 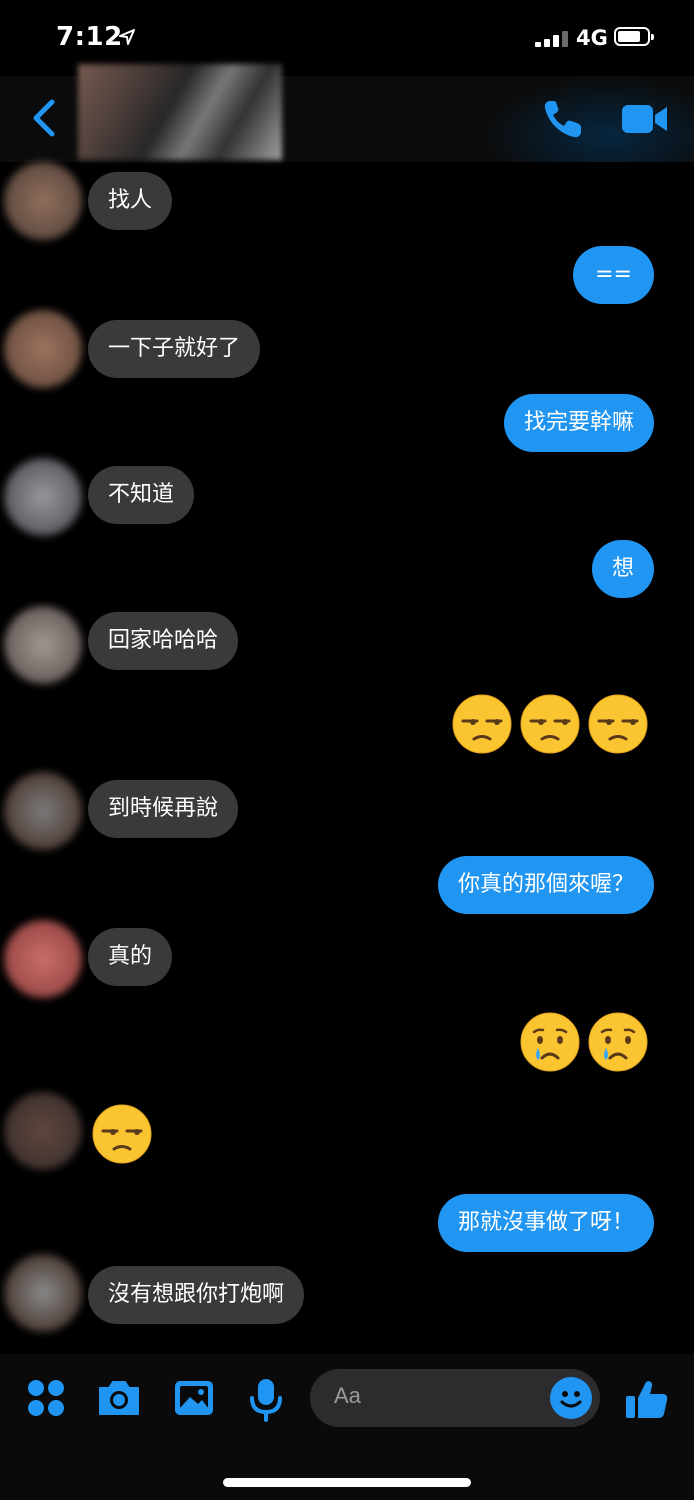 I want to click on thumbs-up-icon, so click(x=647, y=1399).